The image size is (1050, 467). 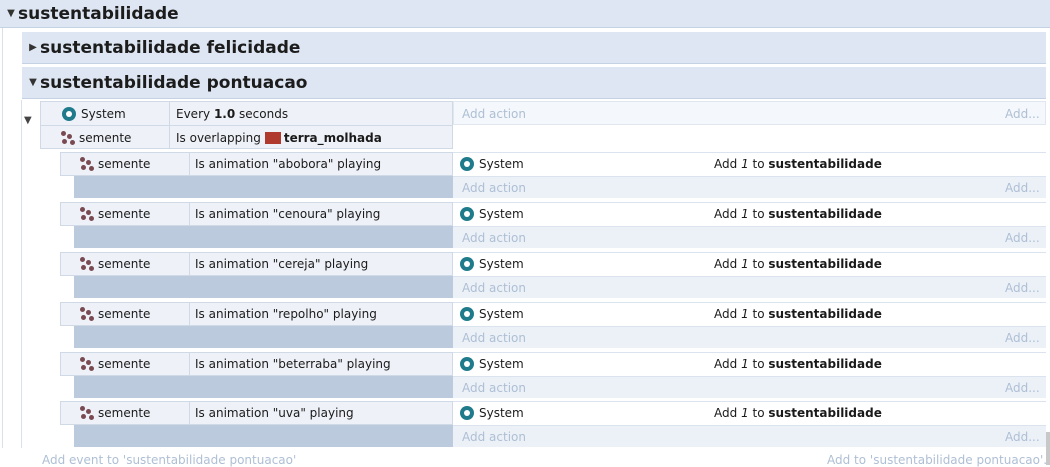 I want to click on collapse-event-triangle-icon: ▼, so click(x=32, y=123).